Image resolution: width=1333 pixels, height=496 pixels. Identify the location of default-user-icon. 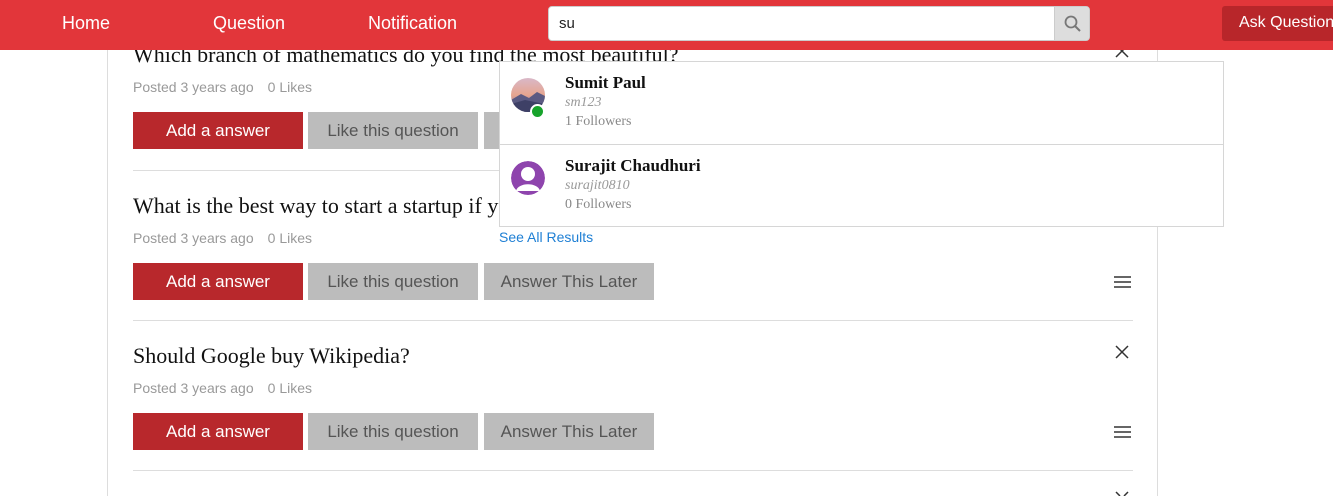
(528, 178).